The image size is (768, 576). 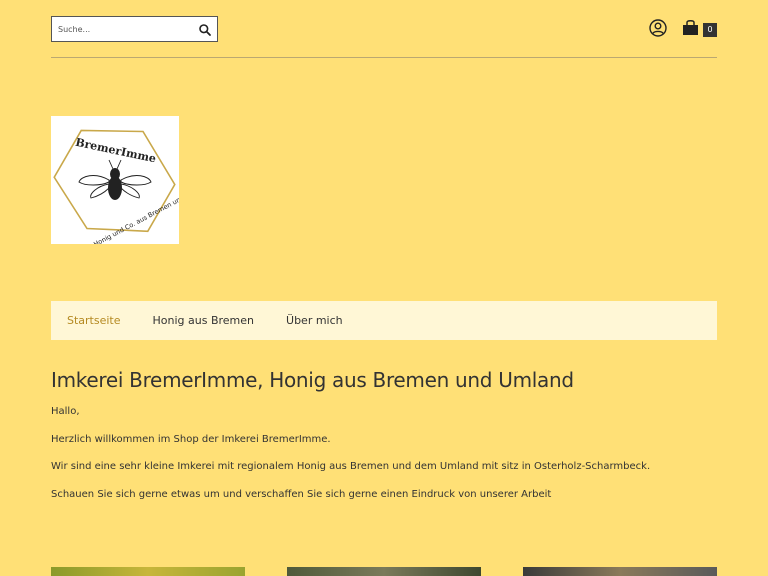 I want to click on teaser-image-flowers, so click(x=148, y=571).